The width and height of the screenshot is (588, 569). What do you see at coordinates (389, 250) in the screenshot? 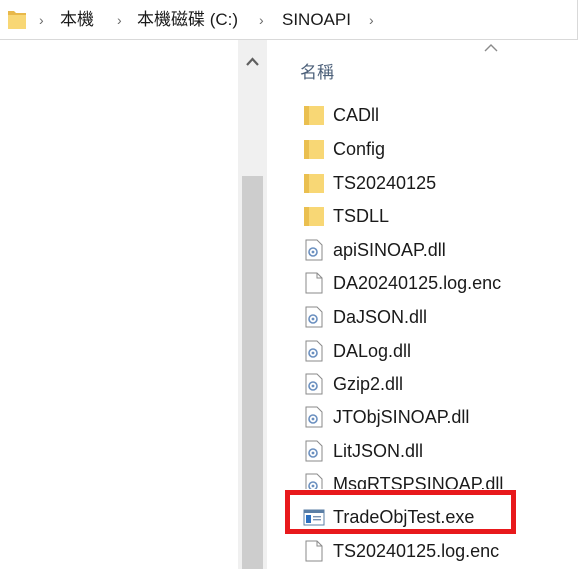
I see `file-name: apiSINOAP.dll` at bounding box center [389, 250].